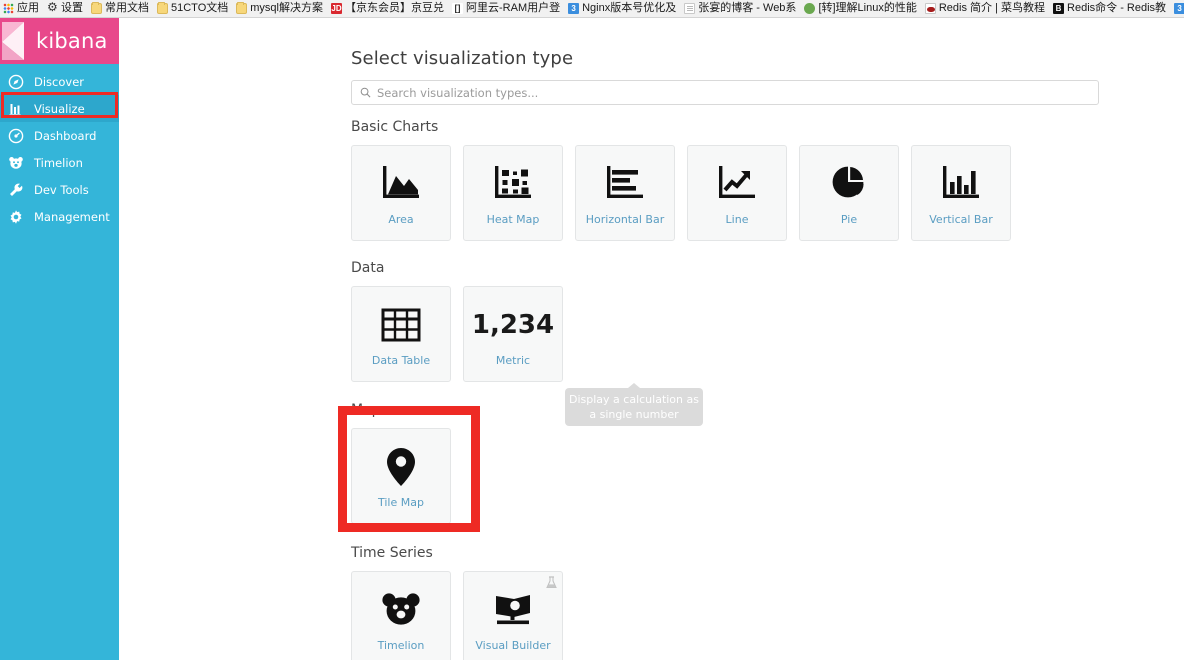  Describe the element at coordinates (365, 92) in the screenshot. I see `search-icon` at that location.